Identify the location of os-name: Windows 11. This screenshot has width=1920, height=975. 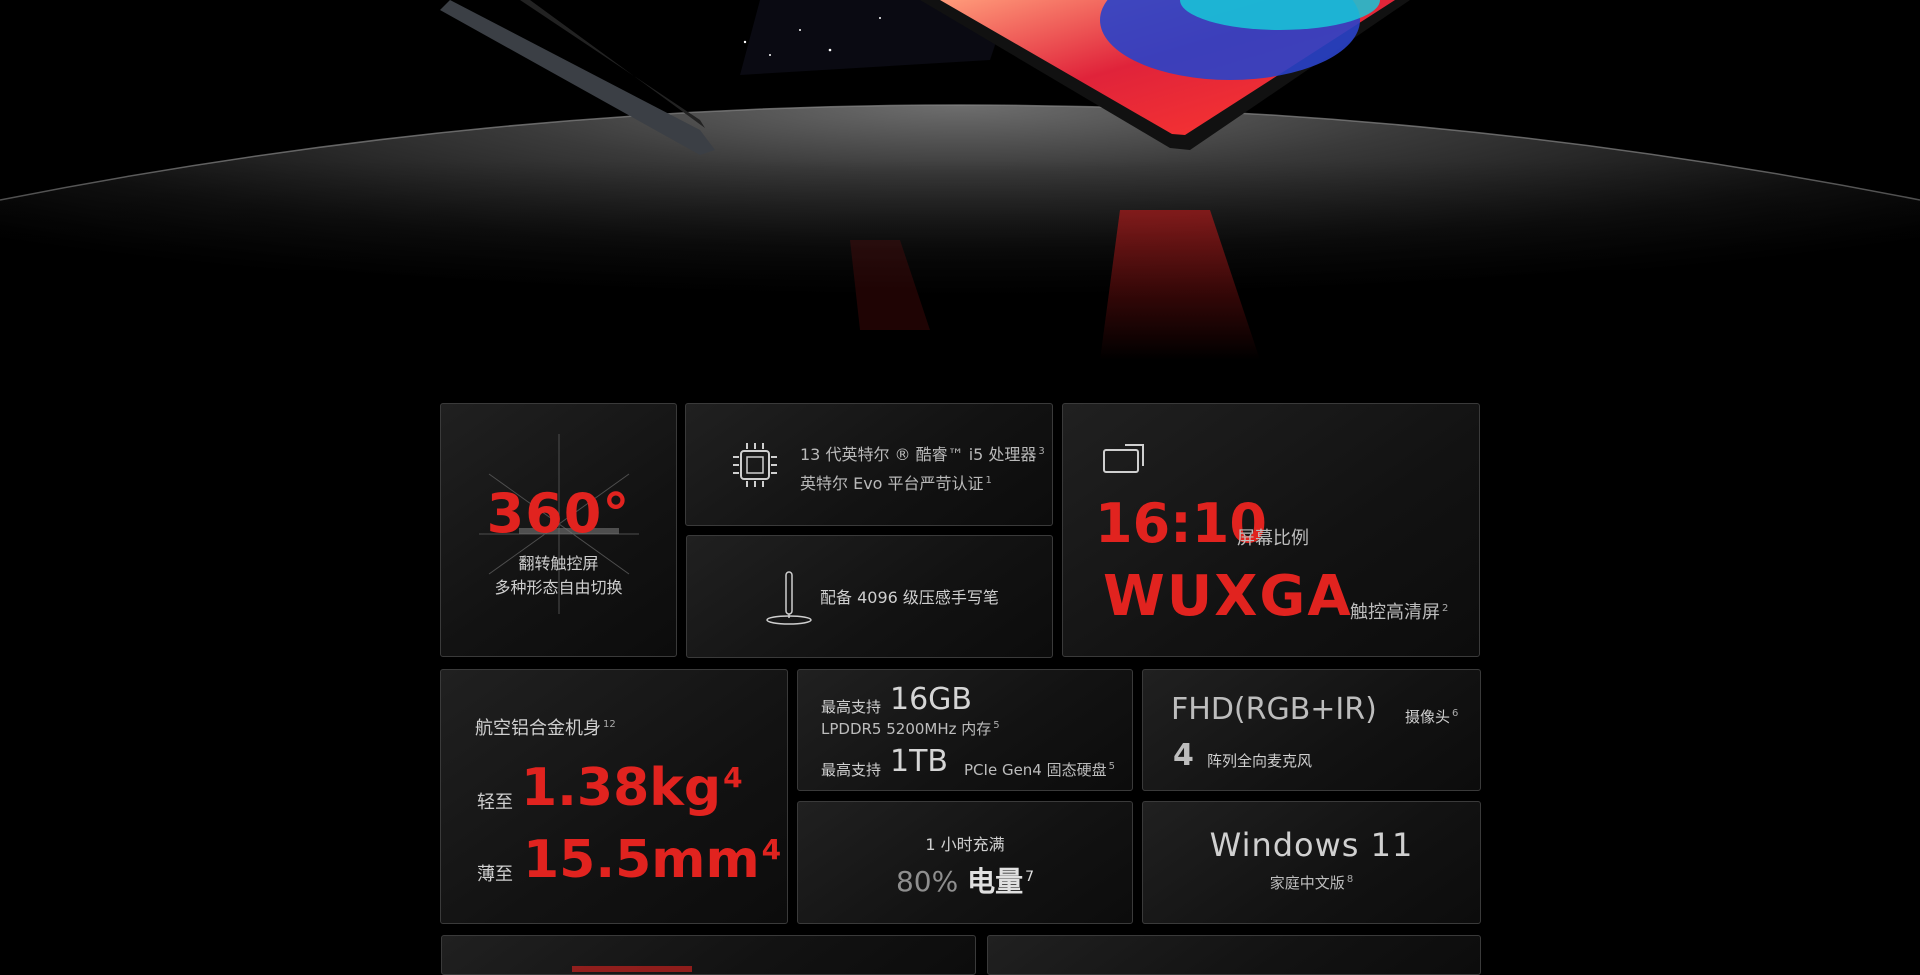
(1311, 845).